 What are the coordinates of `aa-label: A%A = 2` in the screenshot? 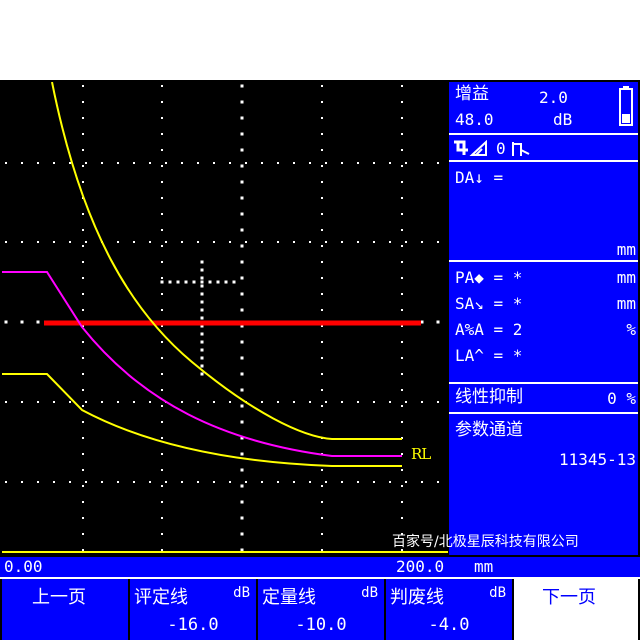 It's located at (489, 329).